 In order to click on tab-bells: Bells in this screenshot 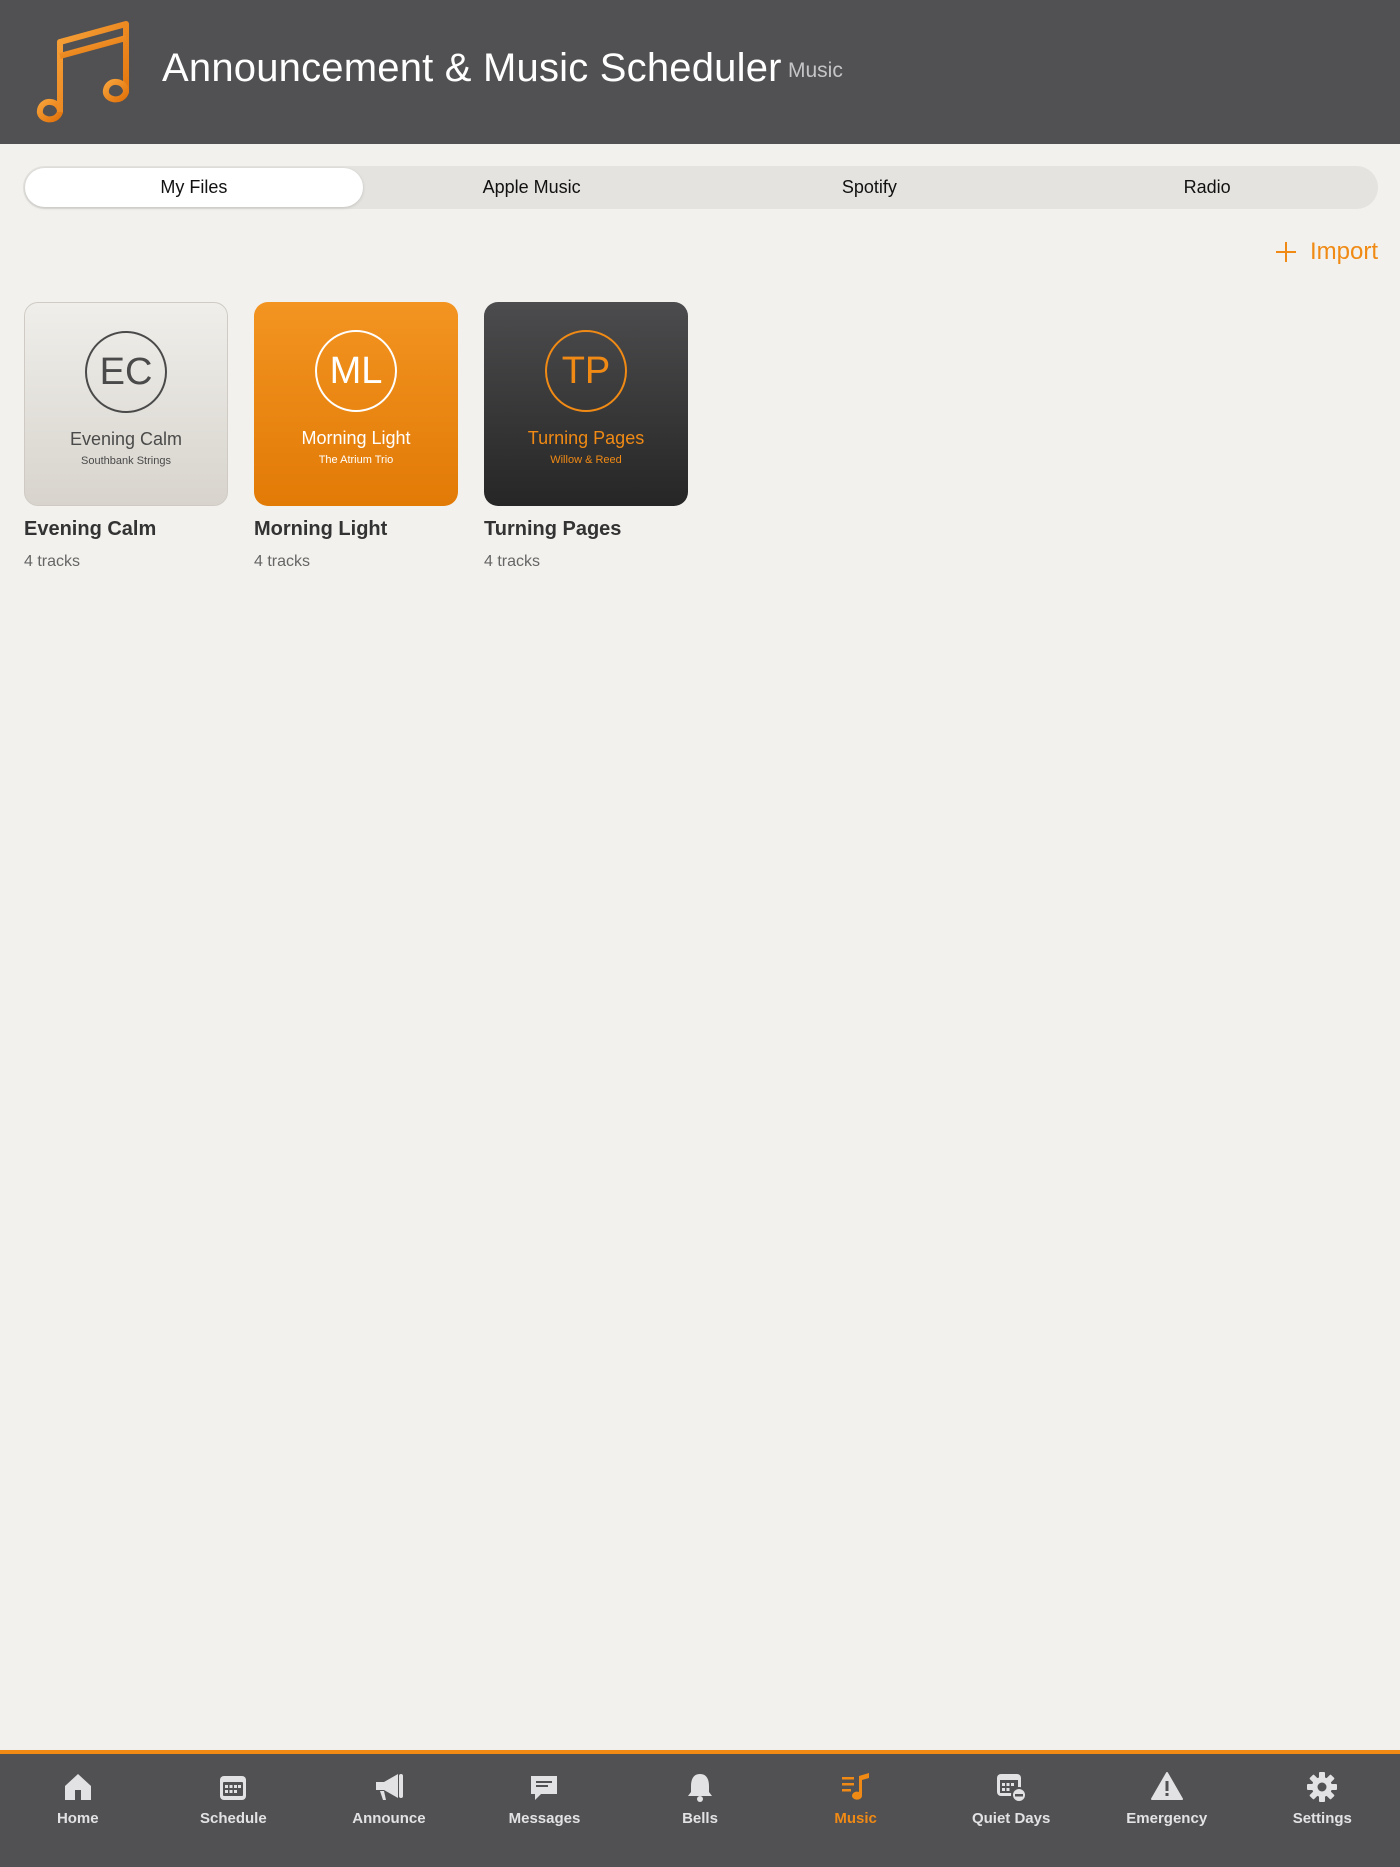, I will do `click(700, 1810)`.